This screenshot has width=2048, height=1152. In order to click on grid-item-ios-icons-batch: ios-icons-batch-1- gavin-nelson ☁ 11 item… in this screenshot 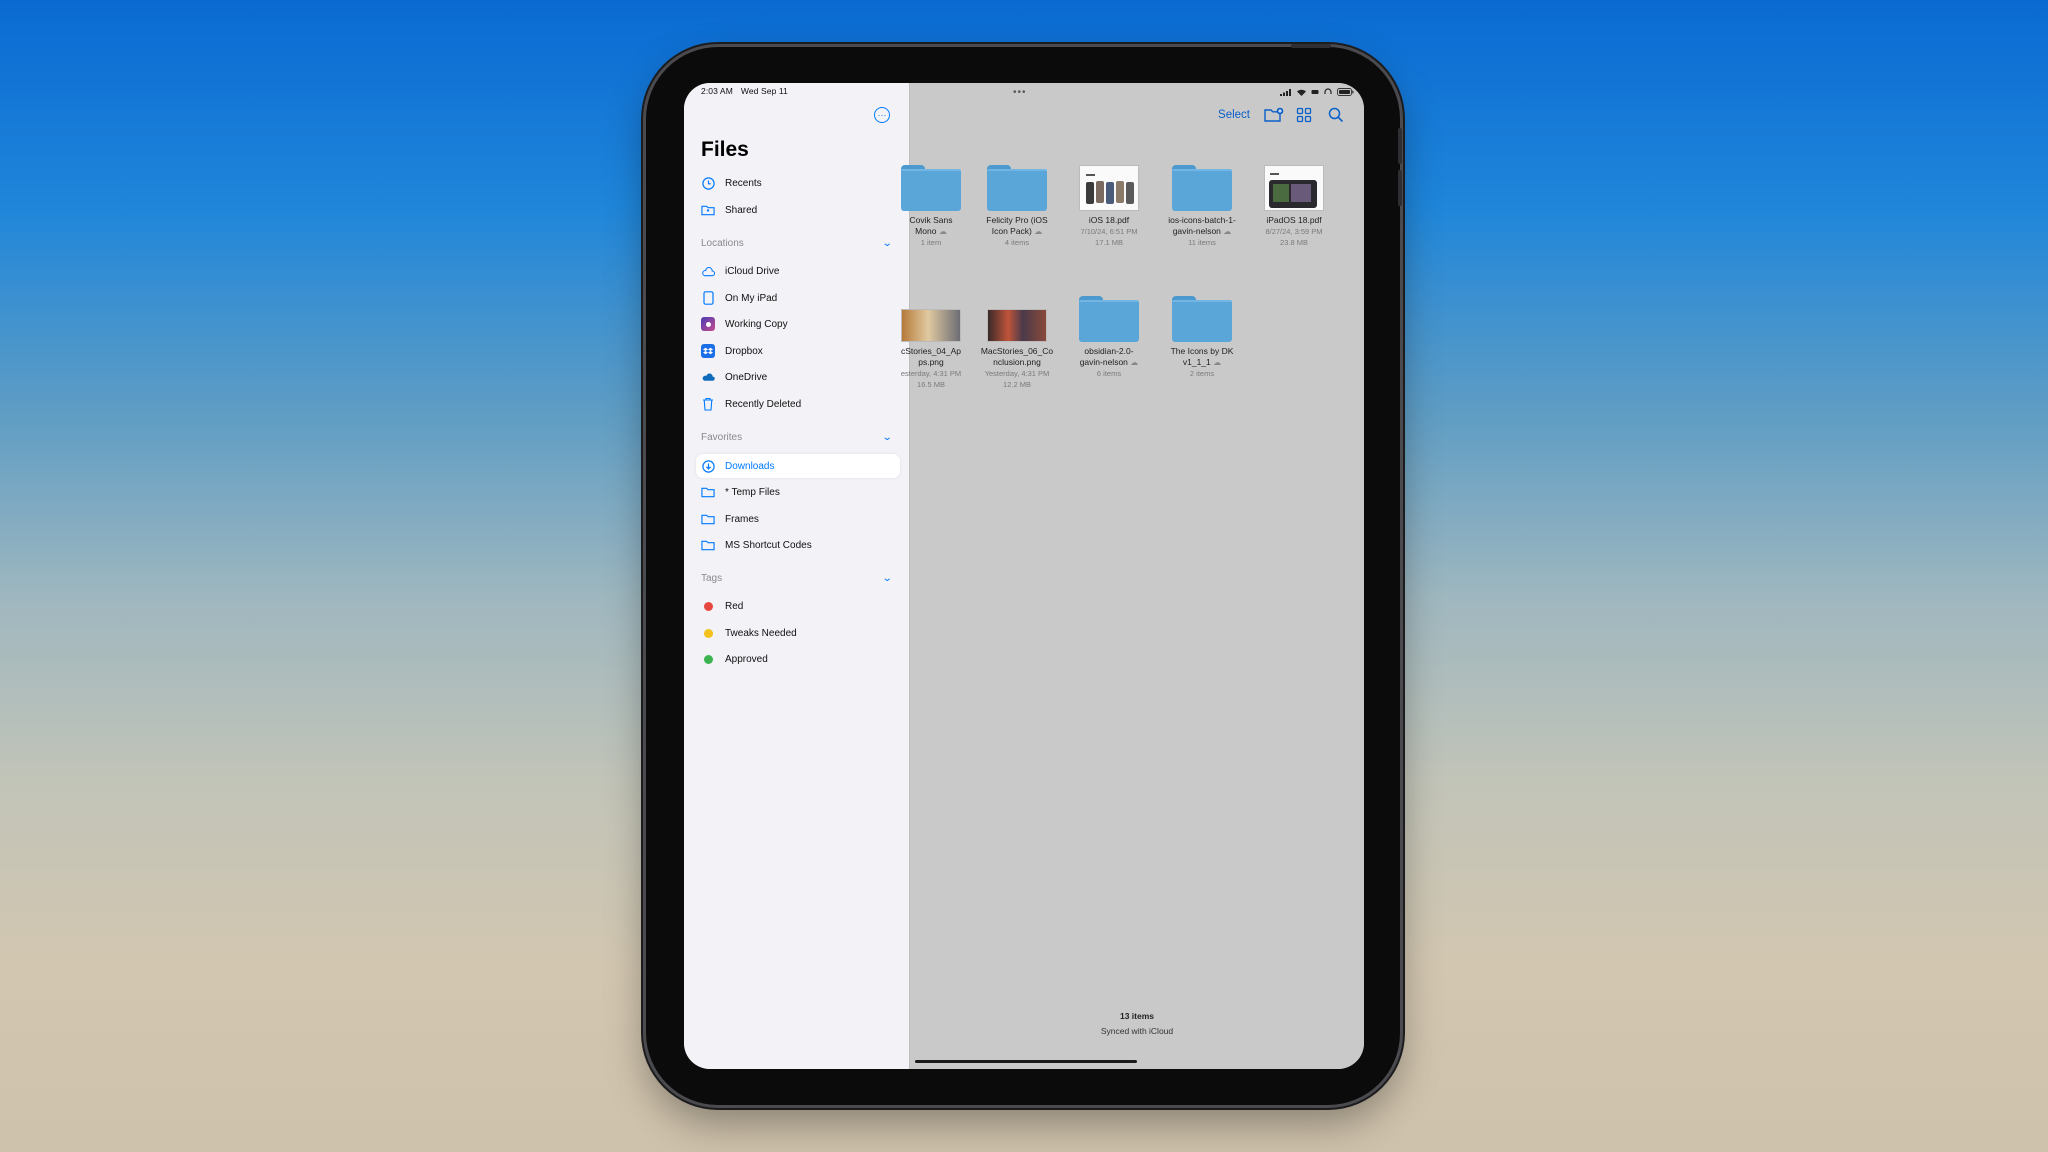, I will do `click(1202, 206)`.